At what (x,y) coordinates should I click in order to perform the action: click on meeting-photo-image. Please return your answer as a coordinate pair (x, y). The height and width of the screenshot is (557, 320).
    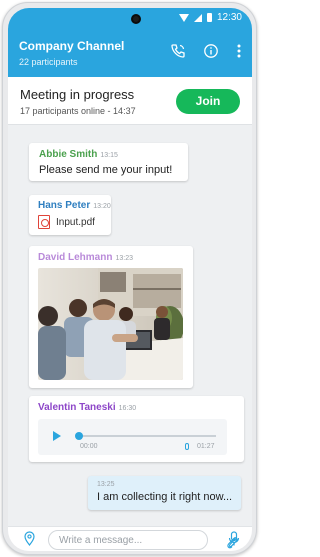
    Looking at the image, I should click on (110, 324).